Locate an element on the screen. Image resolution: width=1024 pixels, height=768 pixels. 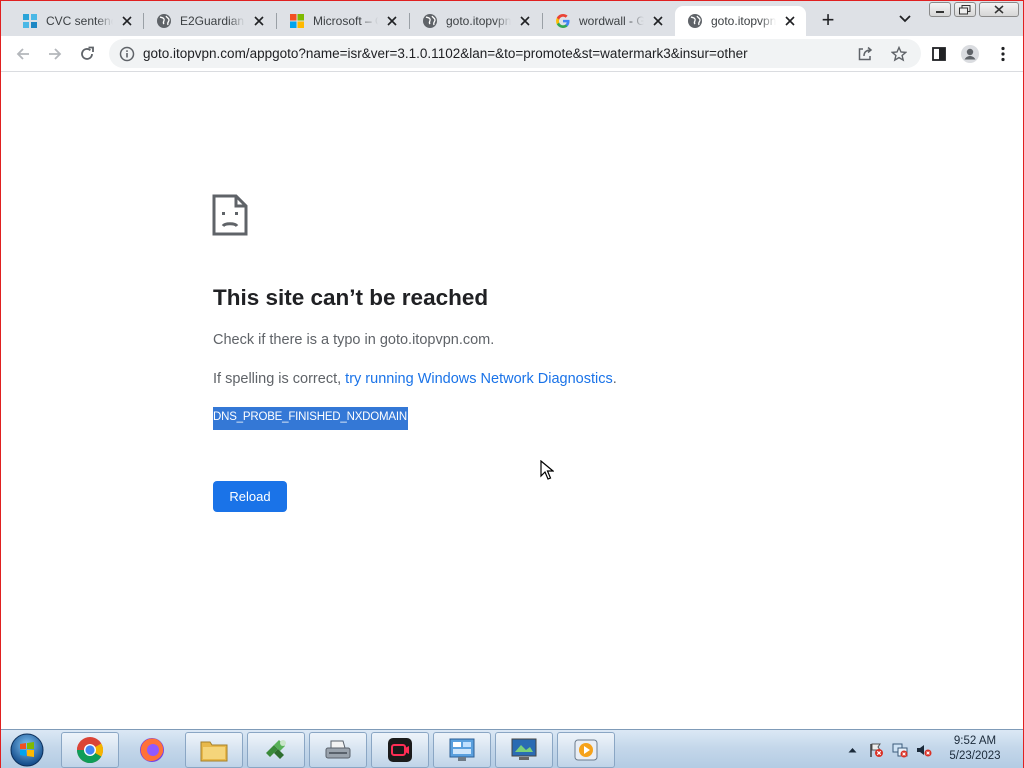
tab-search-chevron-icon is located at coordinates (905, 19).